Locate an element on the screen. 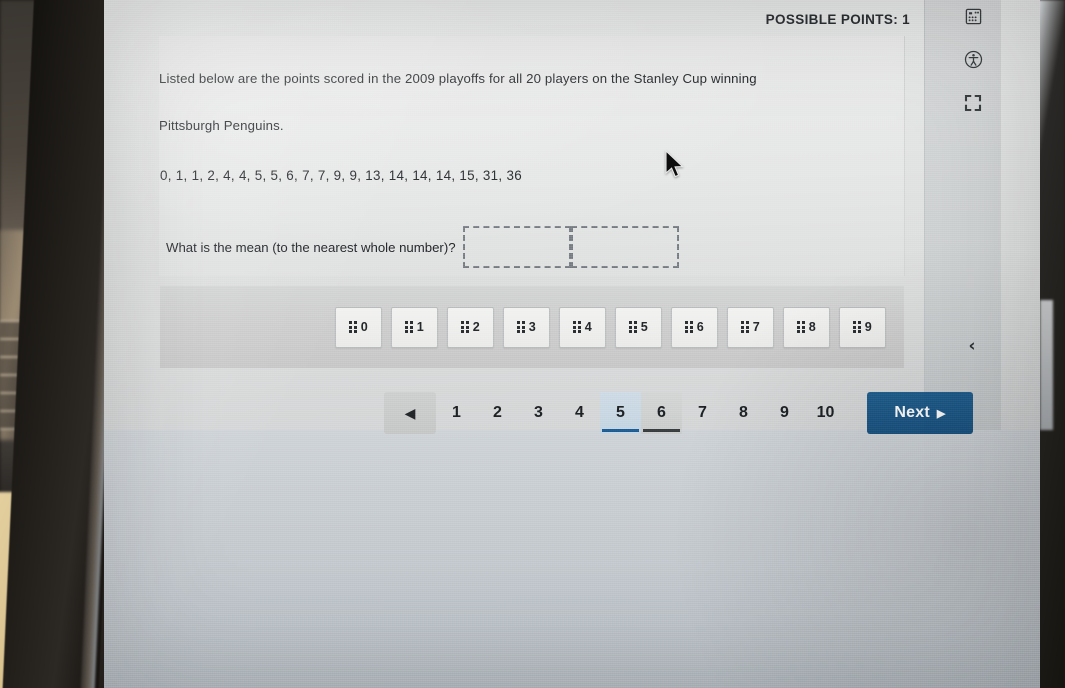 The width and height of the screenshot is (1065, 688). answer-tile-label: 2 is located at coordinates (476, 327).